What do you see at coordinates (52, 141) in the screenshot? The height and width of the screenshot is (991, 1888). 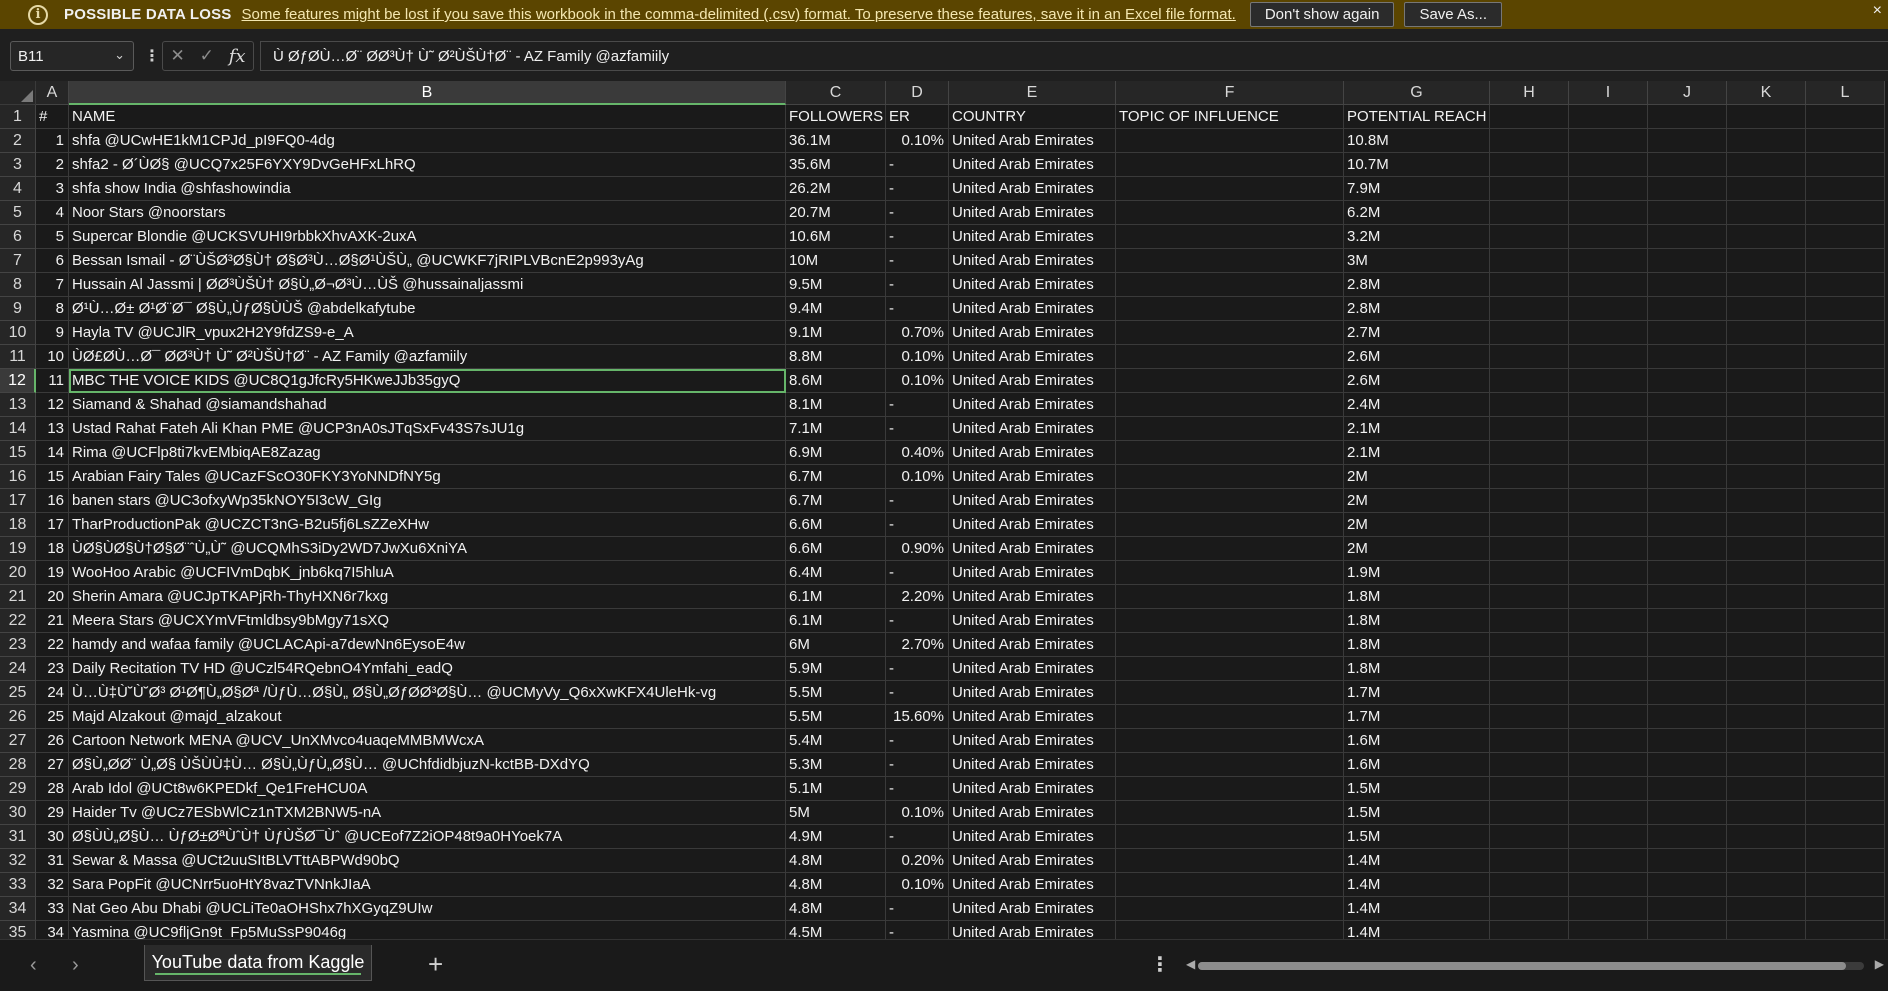 I see `cell-a: 1` at bounding box center [52, 141].